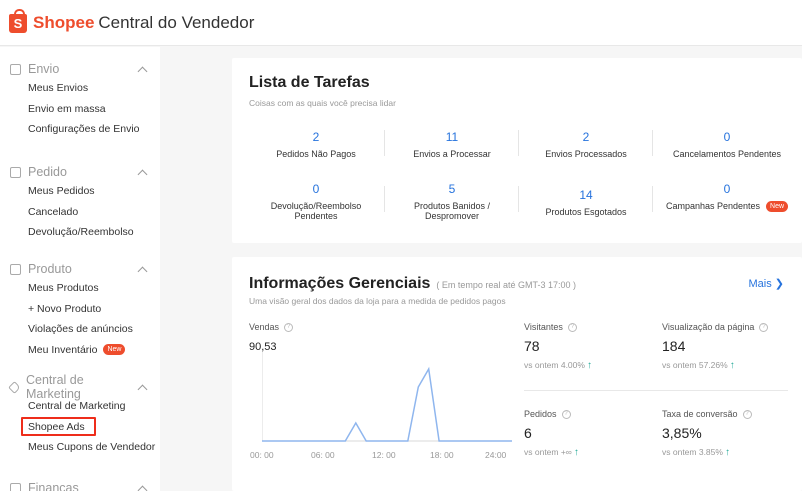  I want to click on sidebar-item-meus-envios: Meus Envios, so click(80, 88).